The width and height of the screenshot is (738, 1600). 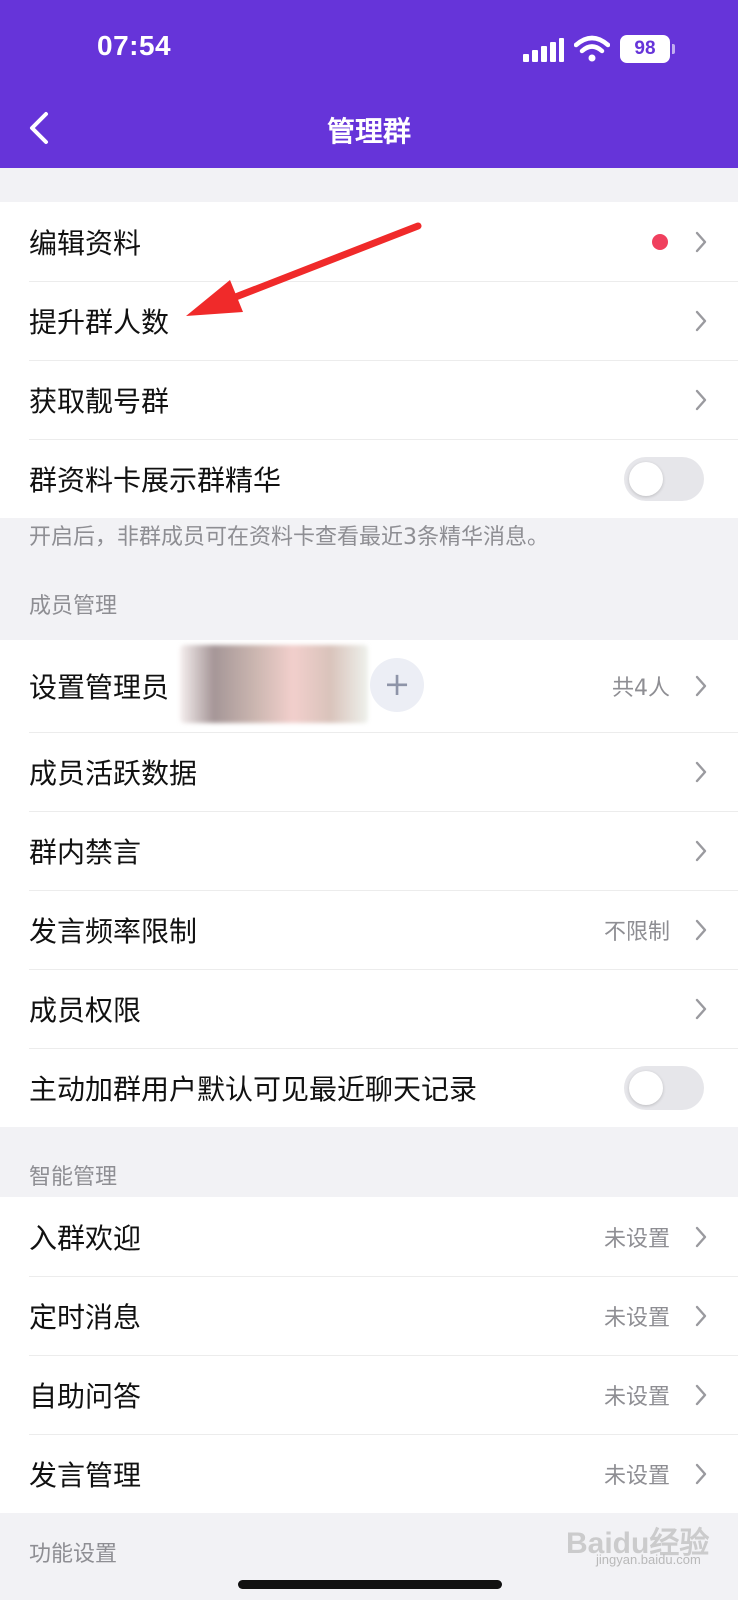 I want to click on row-label: 成员权限, so click(x=85, y=1010).